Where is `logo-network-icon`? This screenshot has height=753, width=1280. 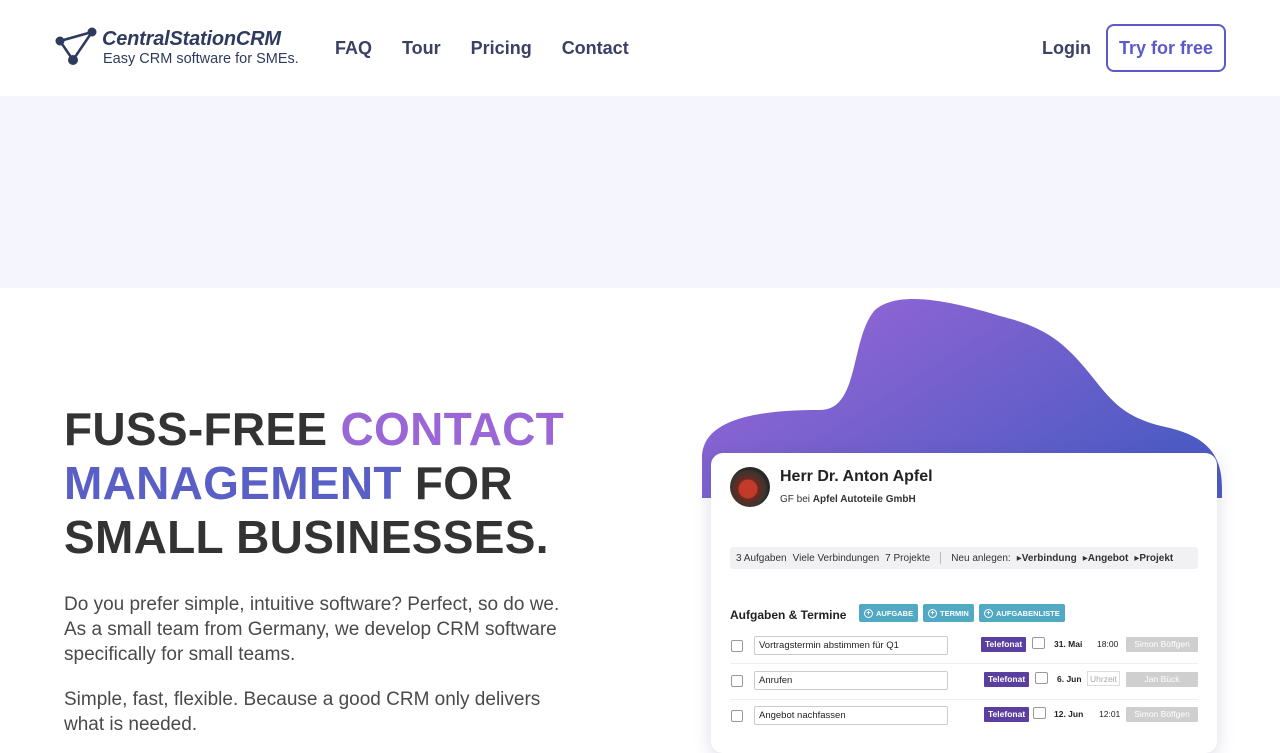
logo-network-icon is located at coordinates (76, 46).